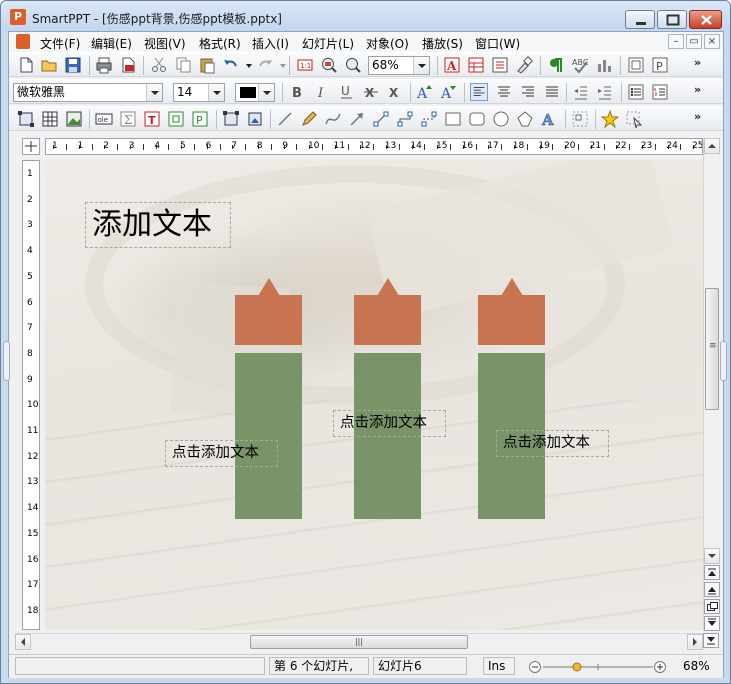 The width and height of the screenshot is (731, 684). I want to click on dashed-connector-icon, so click(429, 119).